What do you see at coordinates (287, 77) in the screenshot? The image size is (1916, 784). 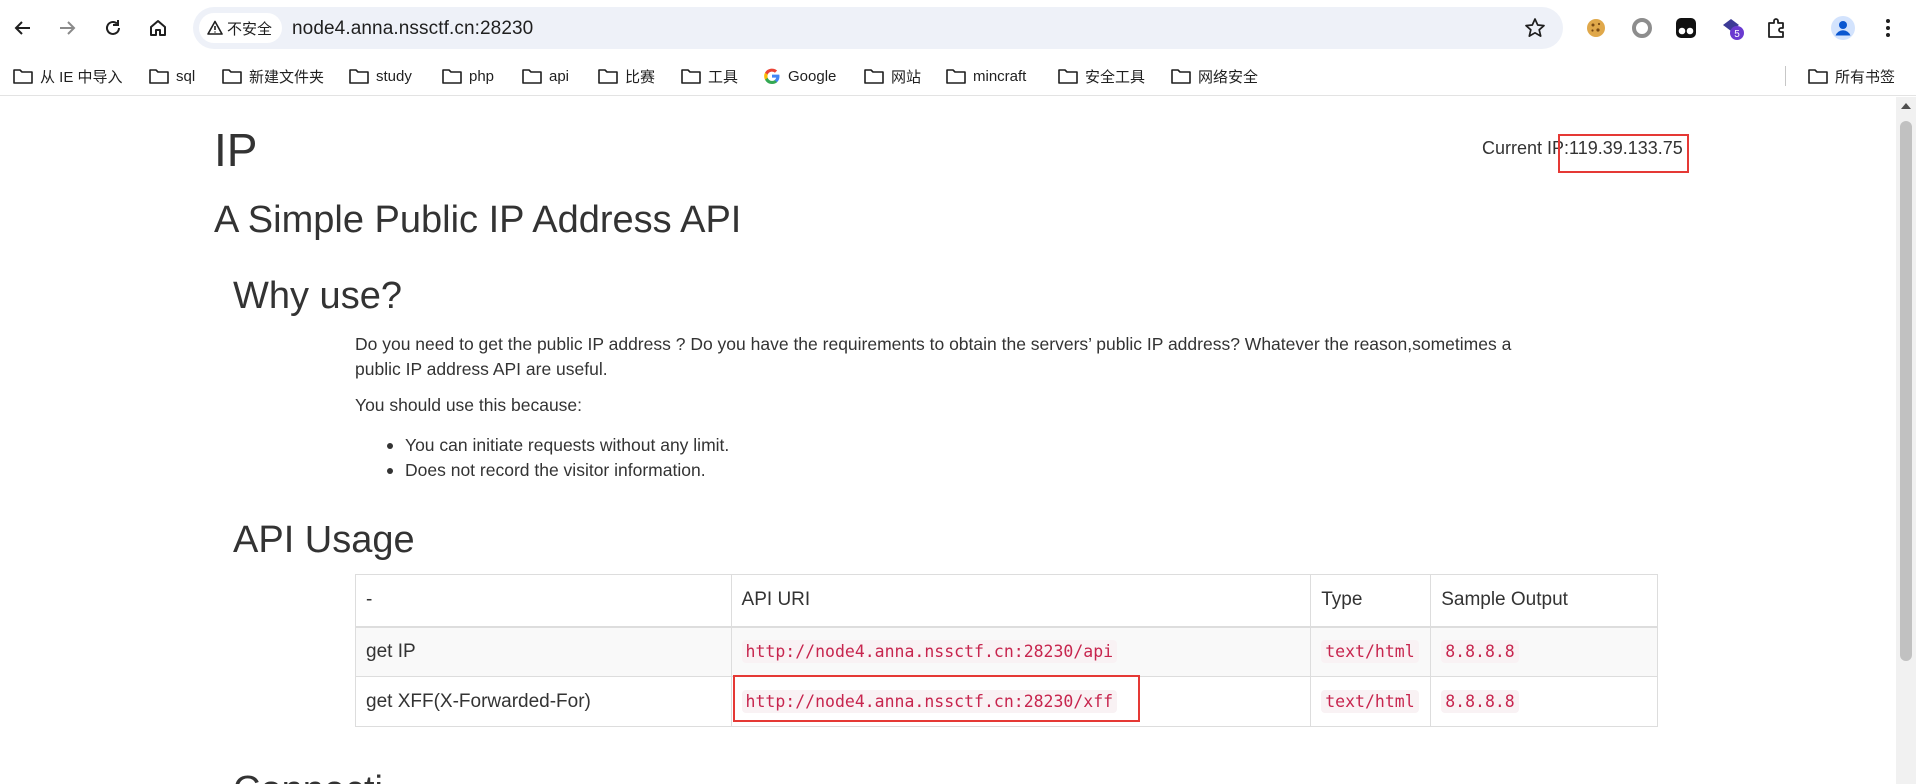 I see `bookmark-label: 新建文件夹` at bounding box center [287, 77].